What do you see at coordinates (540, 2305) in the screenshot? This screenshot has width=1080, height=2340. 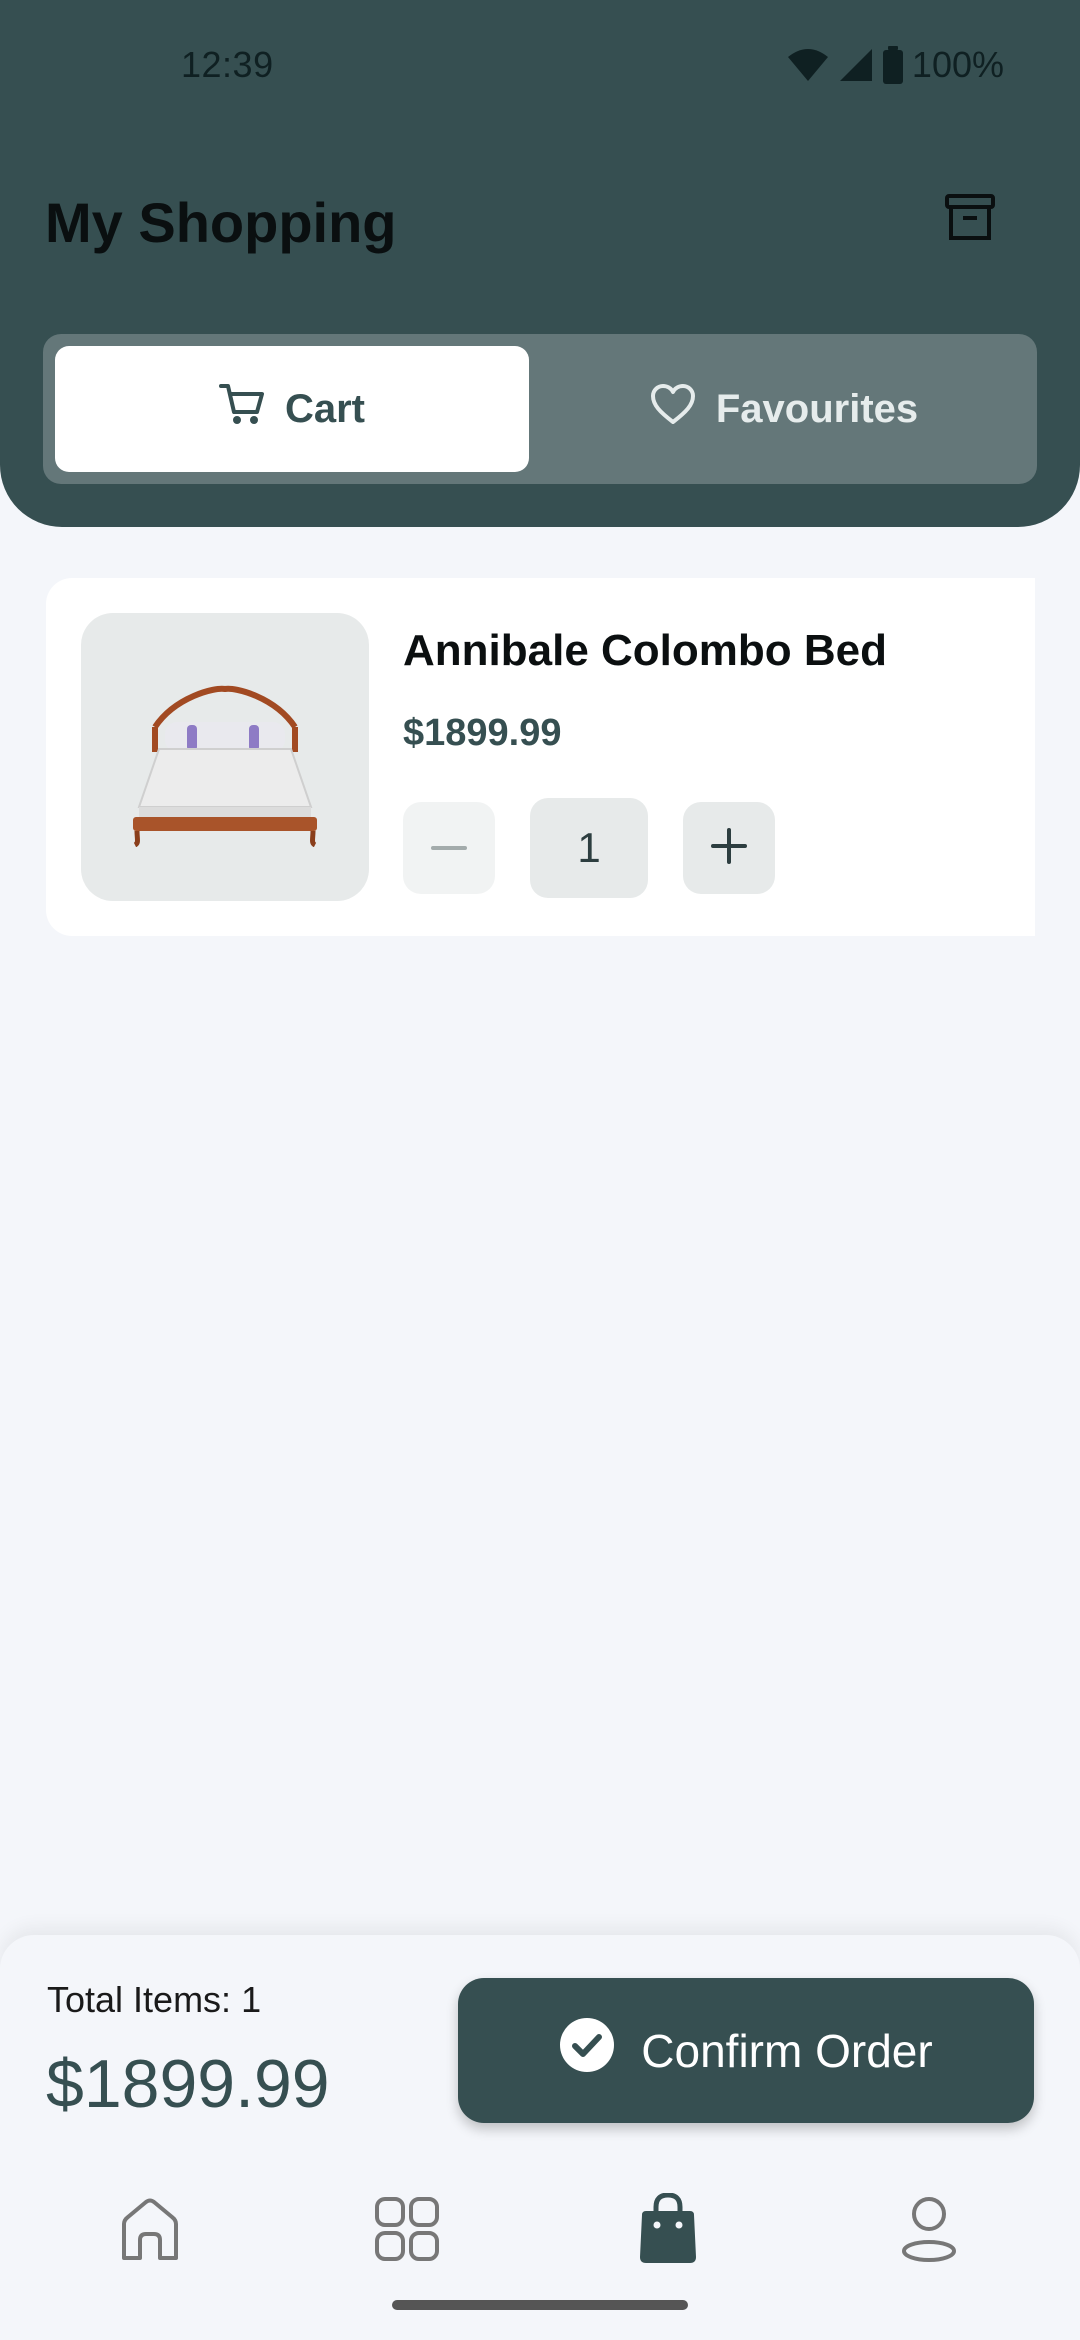 I see `home-indicator` at bounding box center [540, 2305].